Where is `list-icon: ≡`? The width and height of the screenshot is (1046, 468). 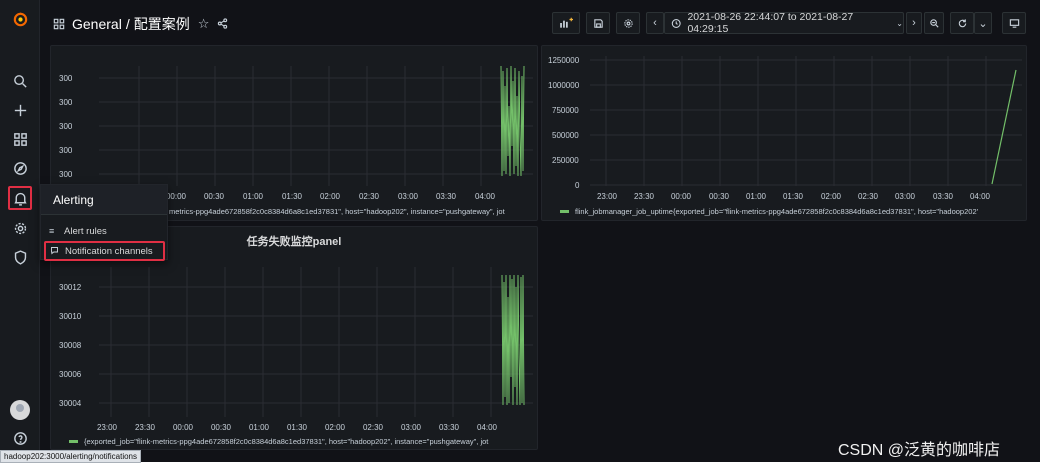
list-icon: ≡ is located at coordinates (52, 231).